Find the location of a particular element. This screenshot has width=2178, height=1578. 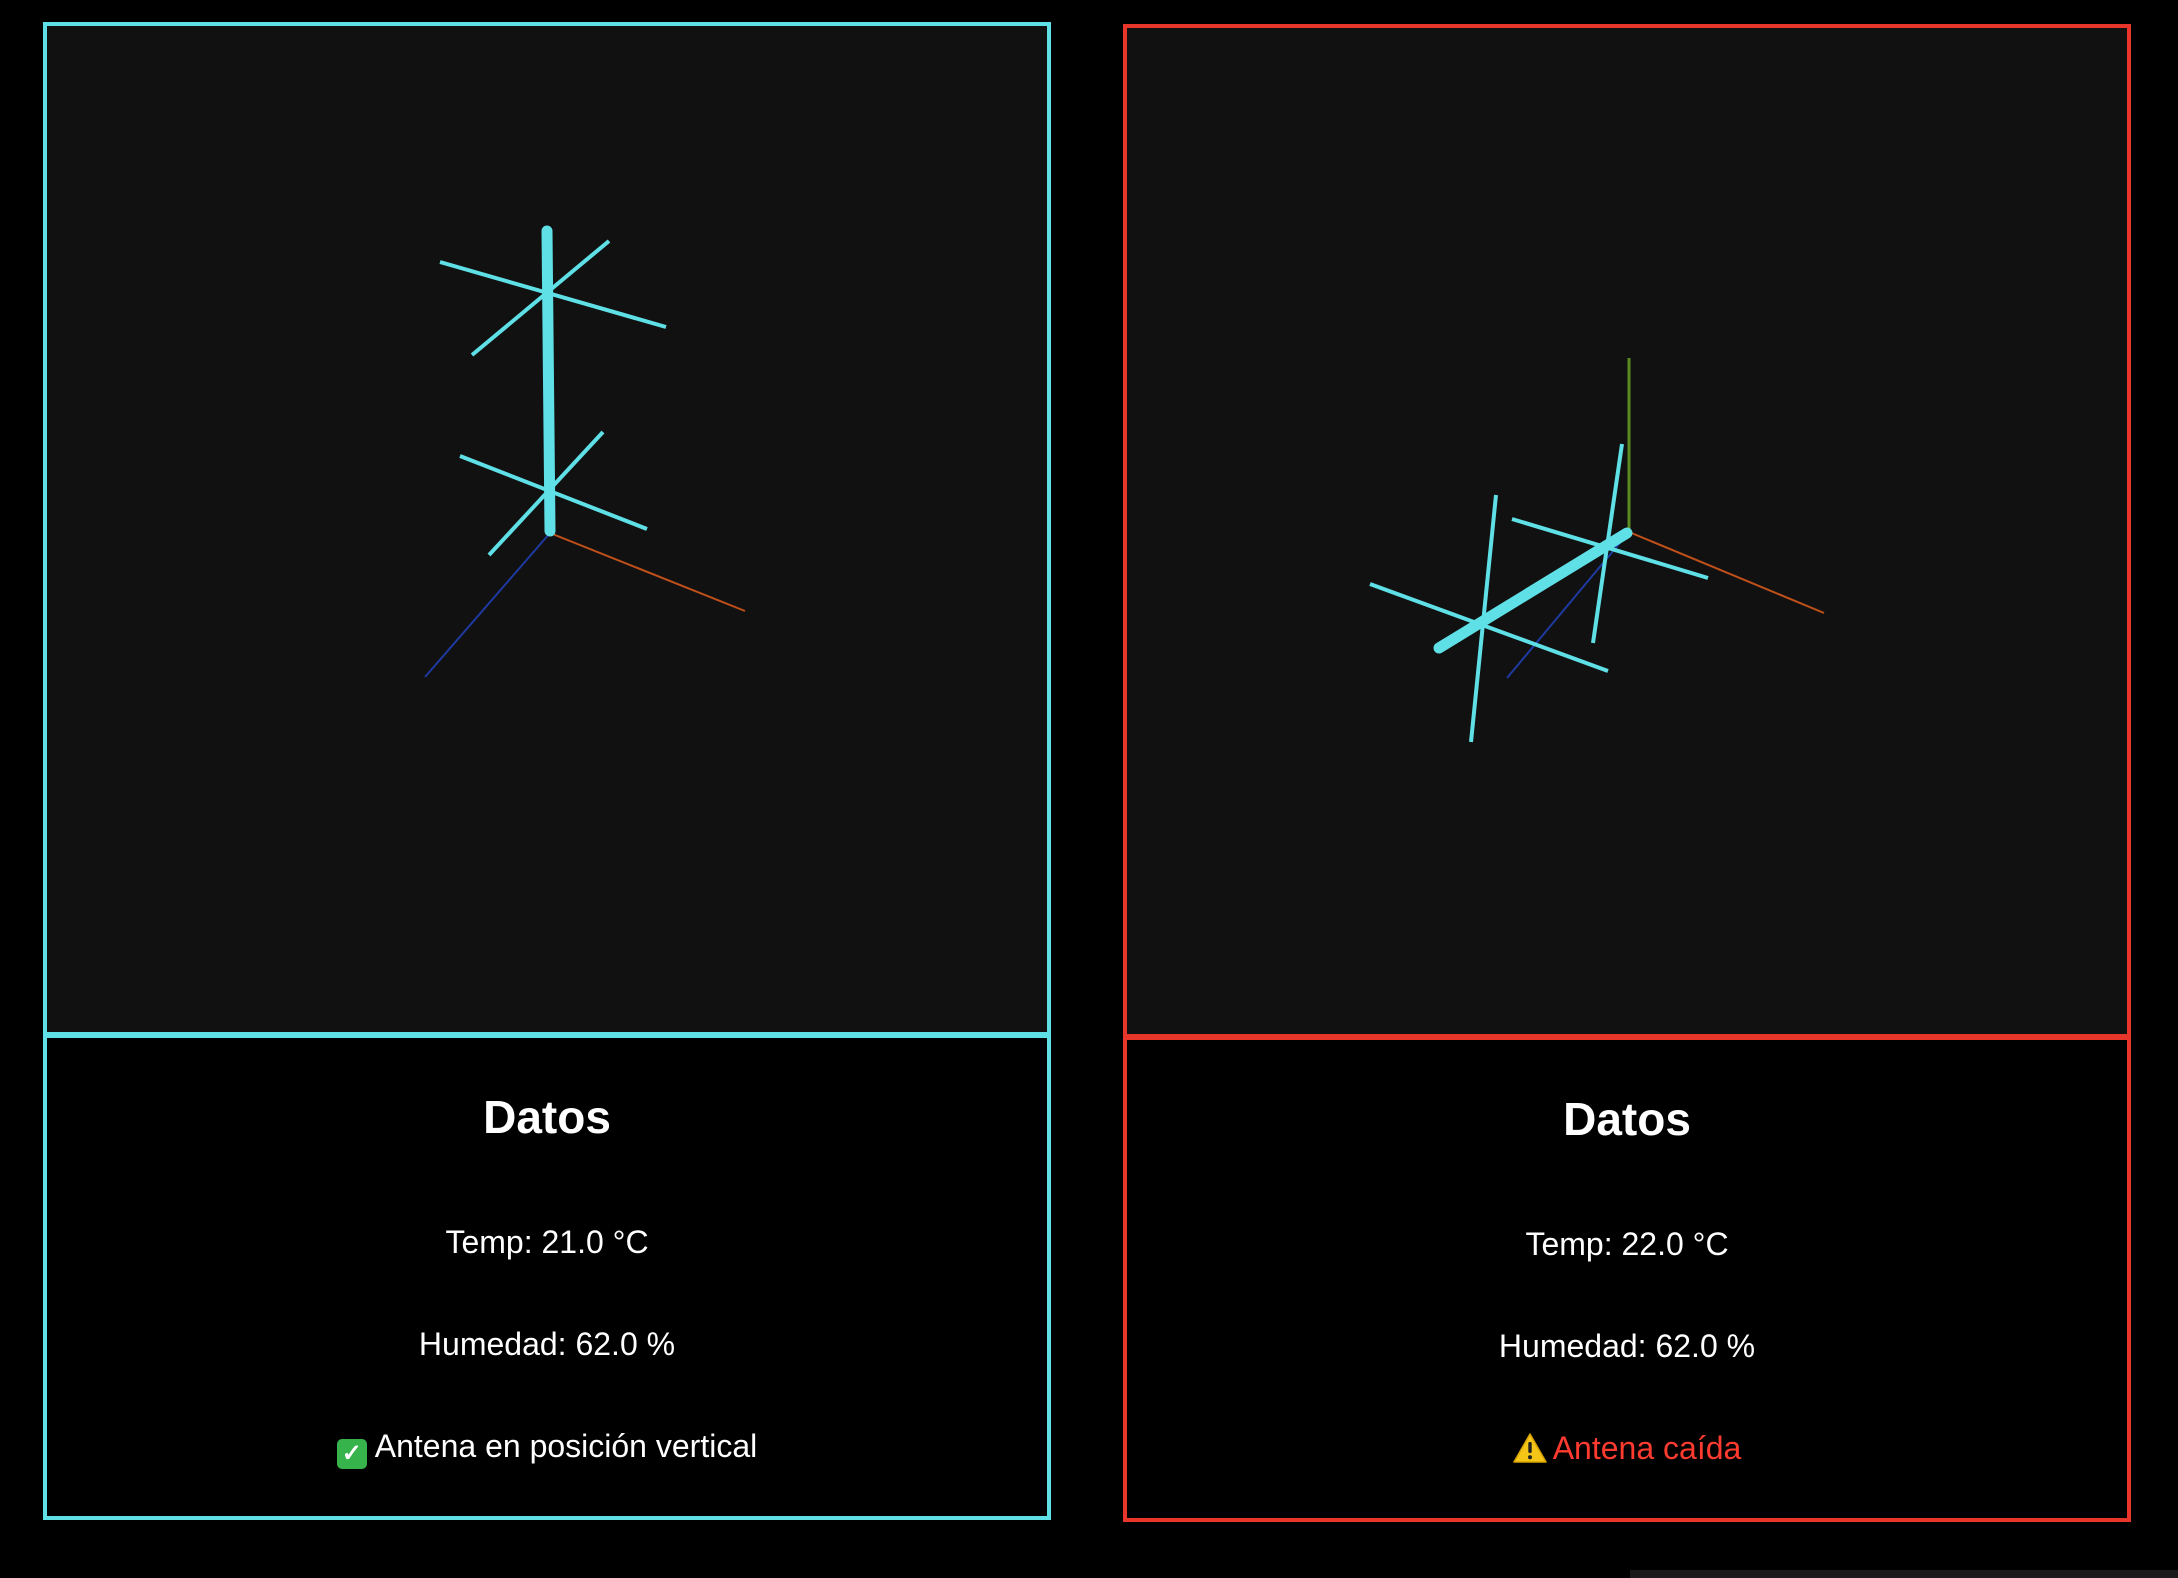

antenna-element-lower-a is located at coordinates (1489, 627).